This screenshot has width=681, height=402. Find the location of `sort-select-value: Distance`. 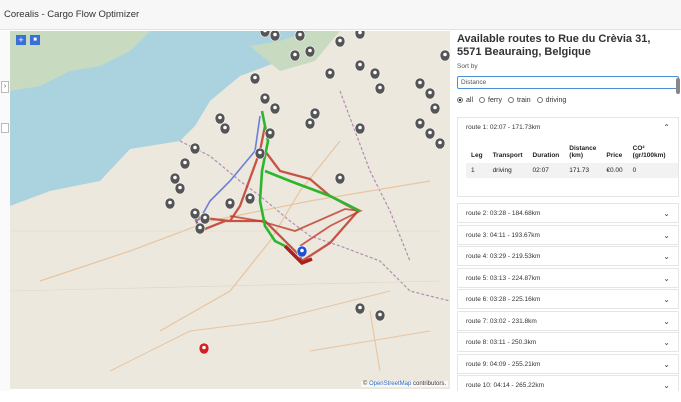

sort-select-value: Distance is located at coordinates (474, 82).